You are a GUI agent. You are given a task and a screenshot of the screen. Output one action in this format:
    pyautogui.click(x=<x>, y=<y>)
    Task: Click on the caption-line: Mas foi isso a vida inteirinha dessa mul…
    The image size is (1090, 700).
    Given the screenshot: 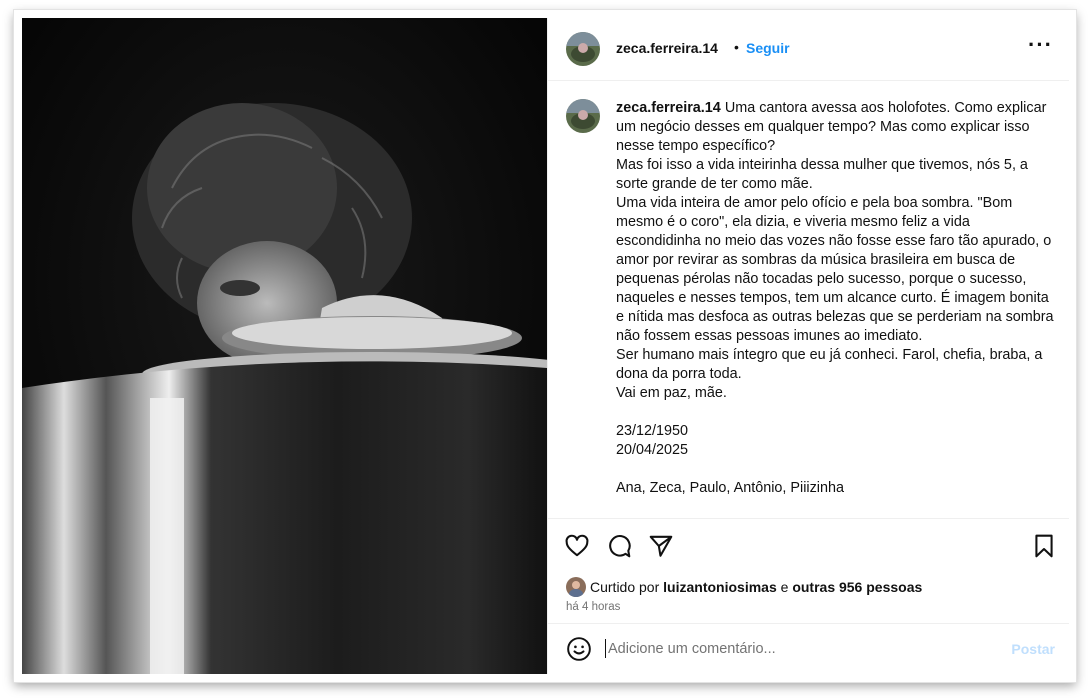 What is the action you would take?
    pyautogui.click(x=822, y=174)
    